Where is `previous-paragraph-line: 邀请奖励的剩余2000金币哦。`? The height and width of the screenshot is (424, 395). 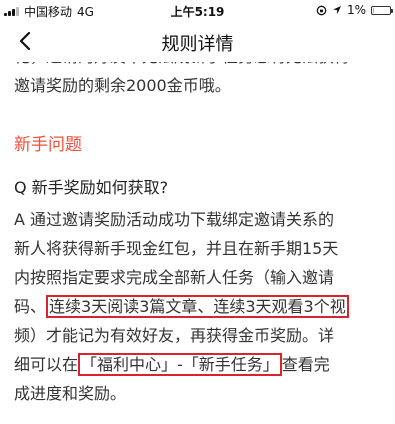 previous-paragraph-line: 邀请奖励的剩余2000金币哦。 is located at coordinates (122, 85).